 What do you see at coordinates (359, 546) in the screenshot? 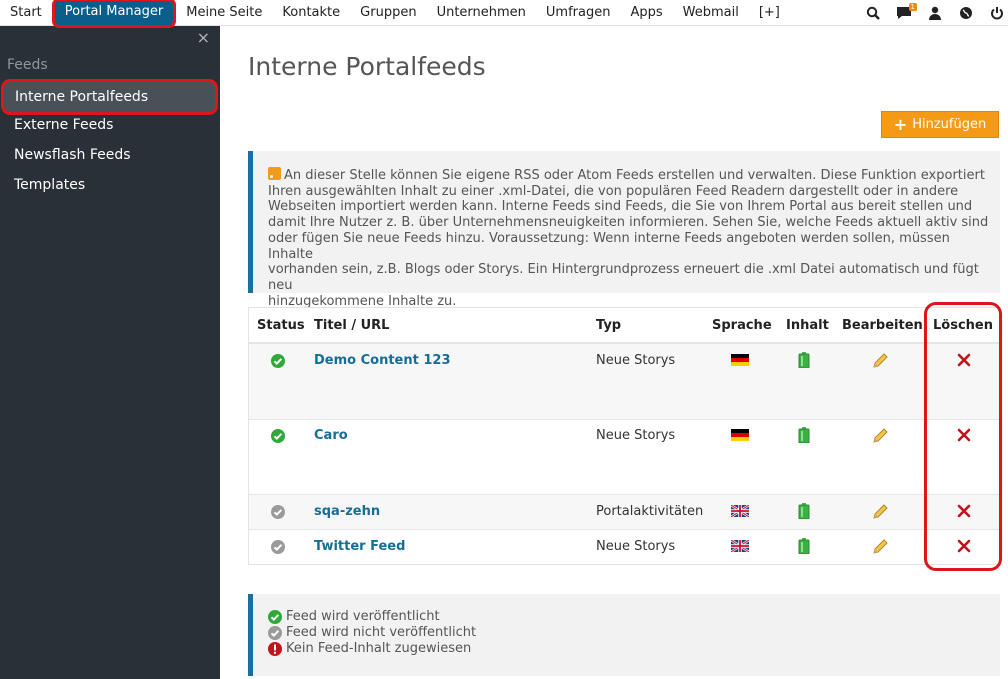
I see `feed-title-link: Twitter Feed` at bounding box center [359, 546].